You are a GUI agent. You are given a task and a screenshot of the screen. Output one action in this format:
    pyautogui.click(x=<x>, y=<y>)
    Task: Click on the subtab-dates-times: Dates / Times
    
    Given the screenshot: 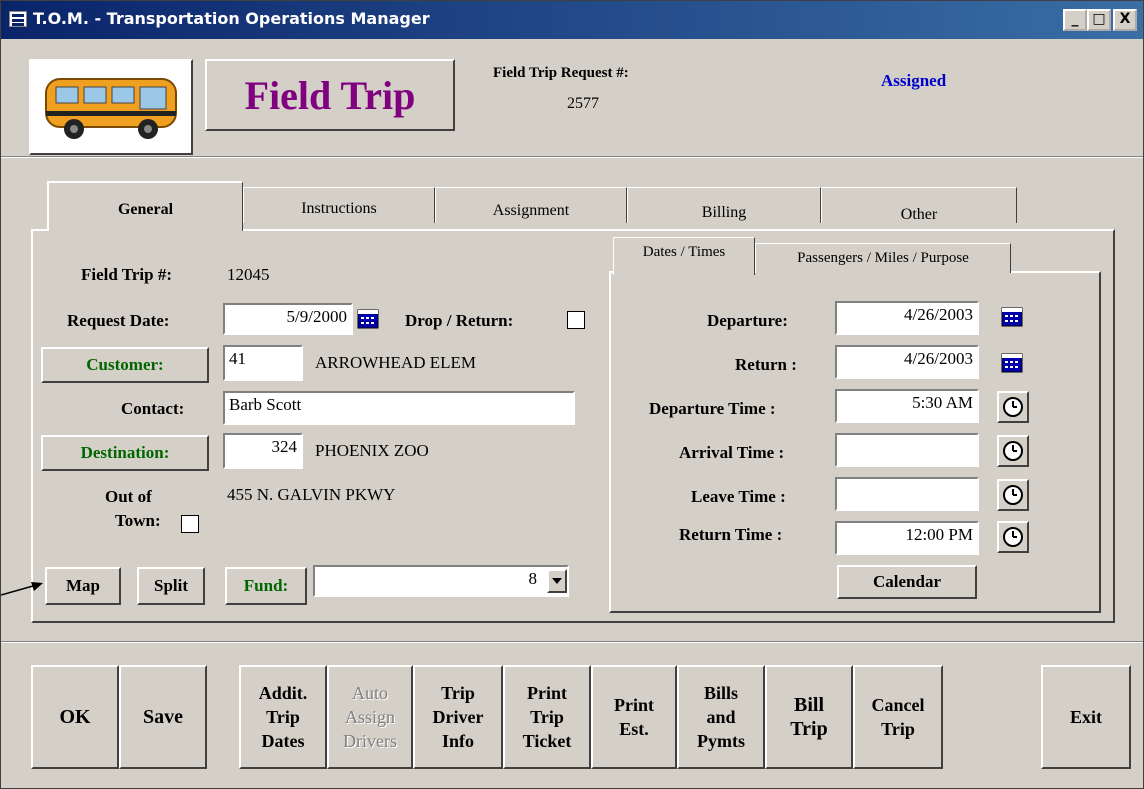 What is the action you would take?
    pyautogui.click(x=684, y=256)
    